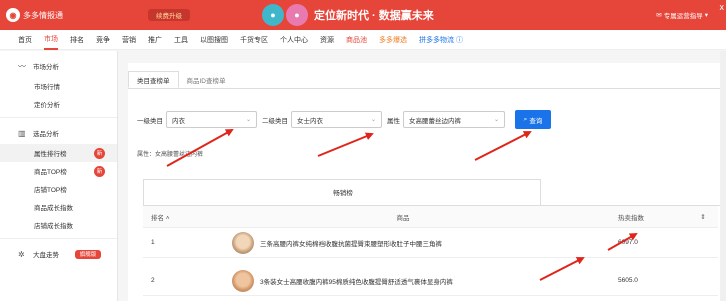 This screenshot has width=726, height=301. What do you see at coordinates (706, 15) in the screenshot?
I see `chevron-down-icon: ▾` at bounding box center [706, 15].